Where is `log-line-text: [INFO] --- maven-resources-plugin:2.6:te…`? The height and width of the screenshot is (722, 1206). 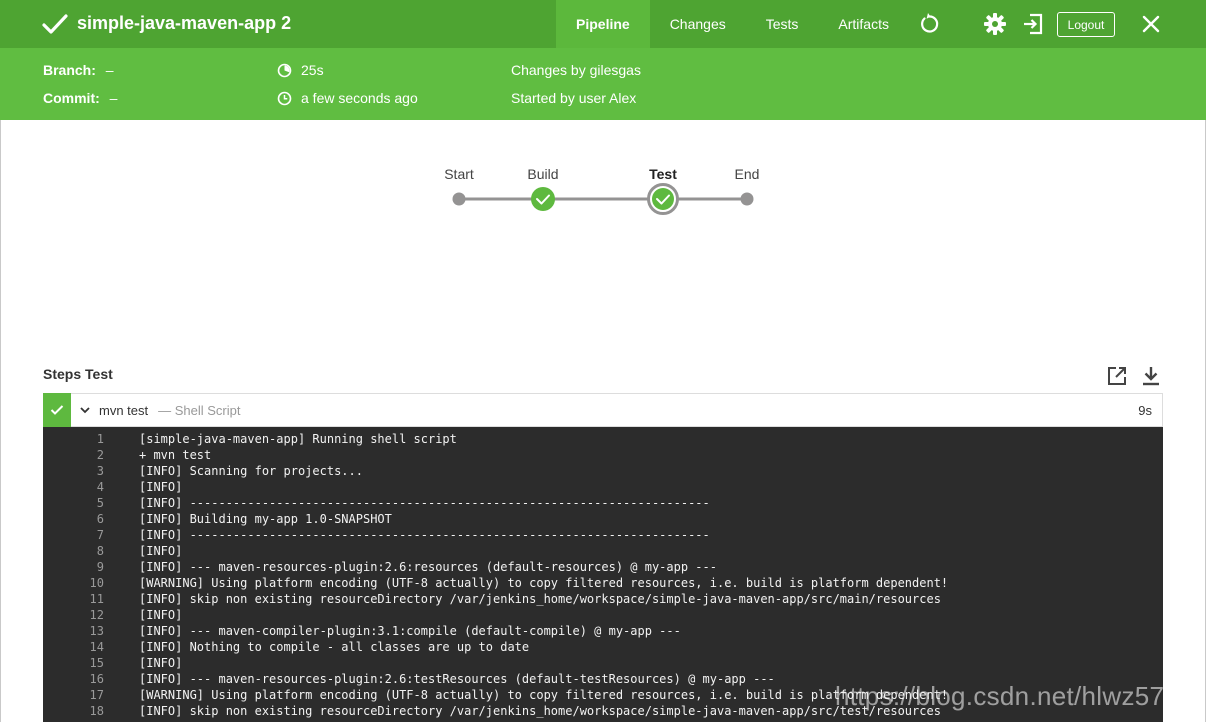 log-line-text: [INFO] --- maven-resources-plugin:2.6:te… is located at coordinates (457, 679).